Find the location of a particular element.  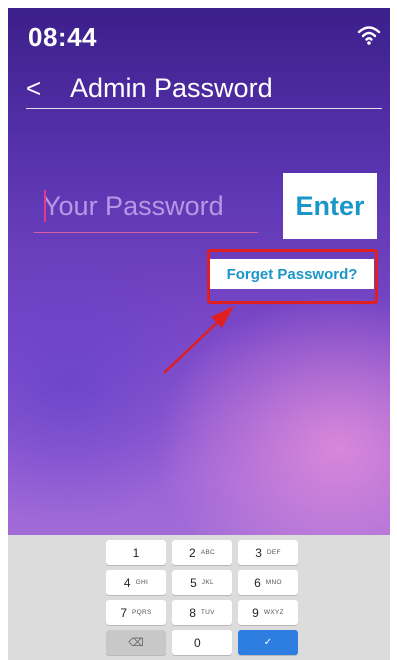

key-5: 5 JKL is located at coordinates (202, 582).